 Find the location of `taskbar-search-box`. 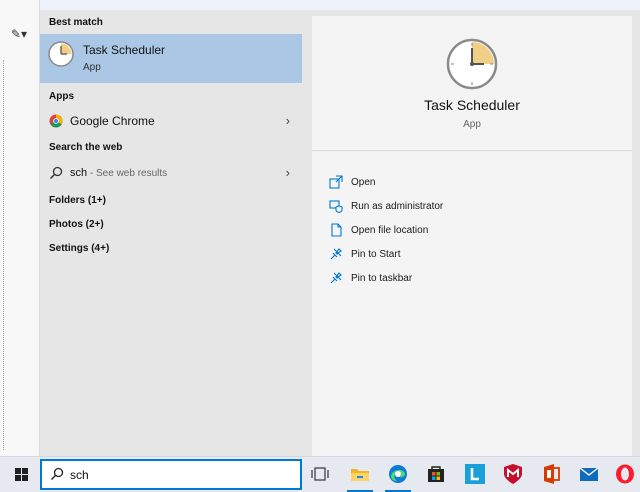

taskbar-search-box is located at coordinates (171, 474).